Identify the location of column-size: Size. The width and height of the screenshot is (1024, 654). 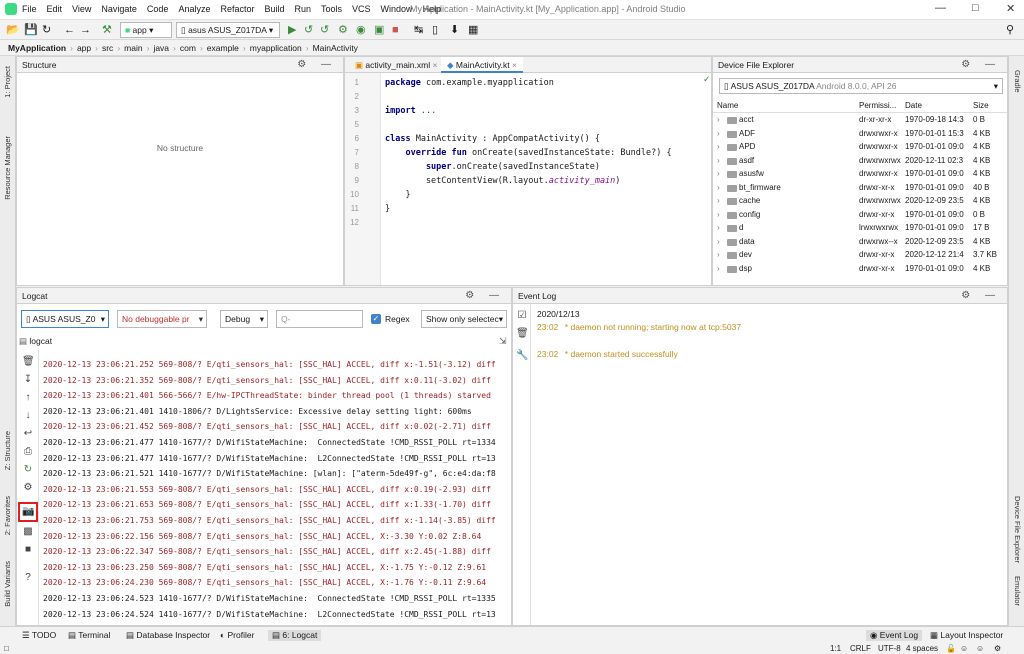
(981, 105).